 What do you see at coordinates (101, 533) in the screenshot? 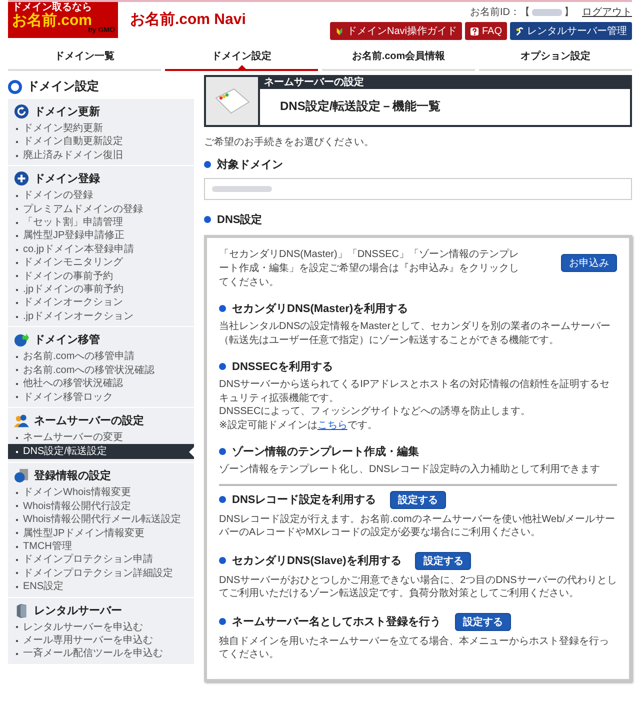
I see `sidebar-item: 属性型JPドメイン情報変更` at bounding box center [101, 533].